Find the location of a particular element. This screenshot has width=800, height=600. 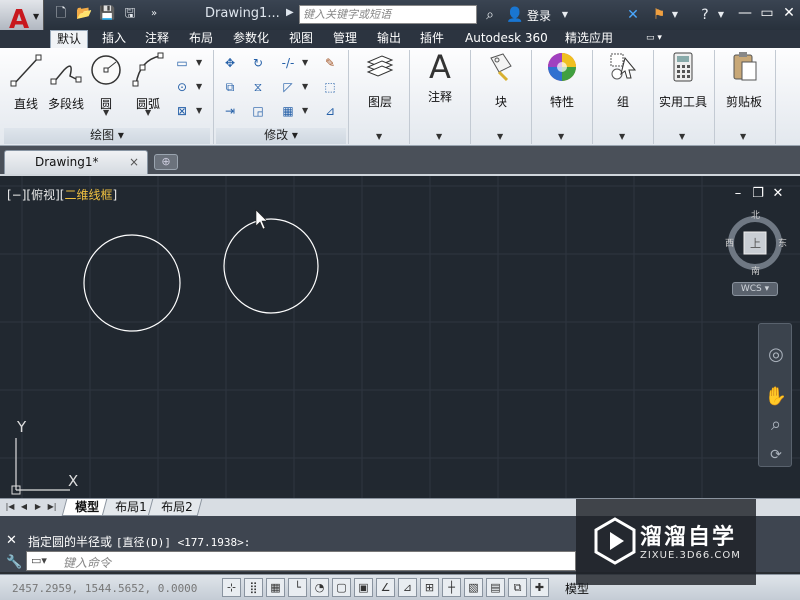

selection-cycling-icon: ⧉ is located at coordinates (517, 587).